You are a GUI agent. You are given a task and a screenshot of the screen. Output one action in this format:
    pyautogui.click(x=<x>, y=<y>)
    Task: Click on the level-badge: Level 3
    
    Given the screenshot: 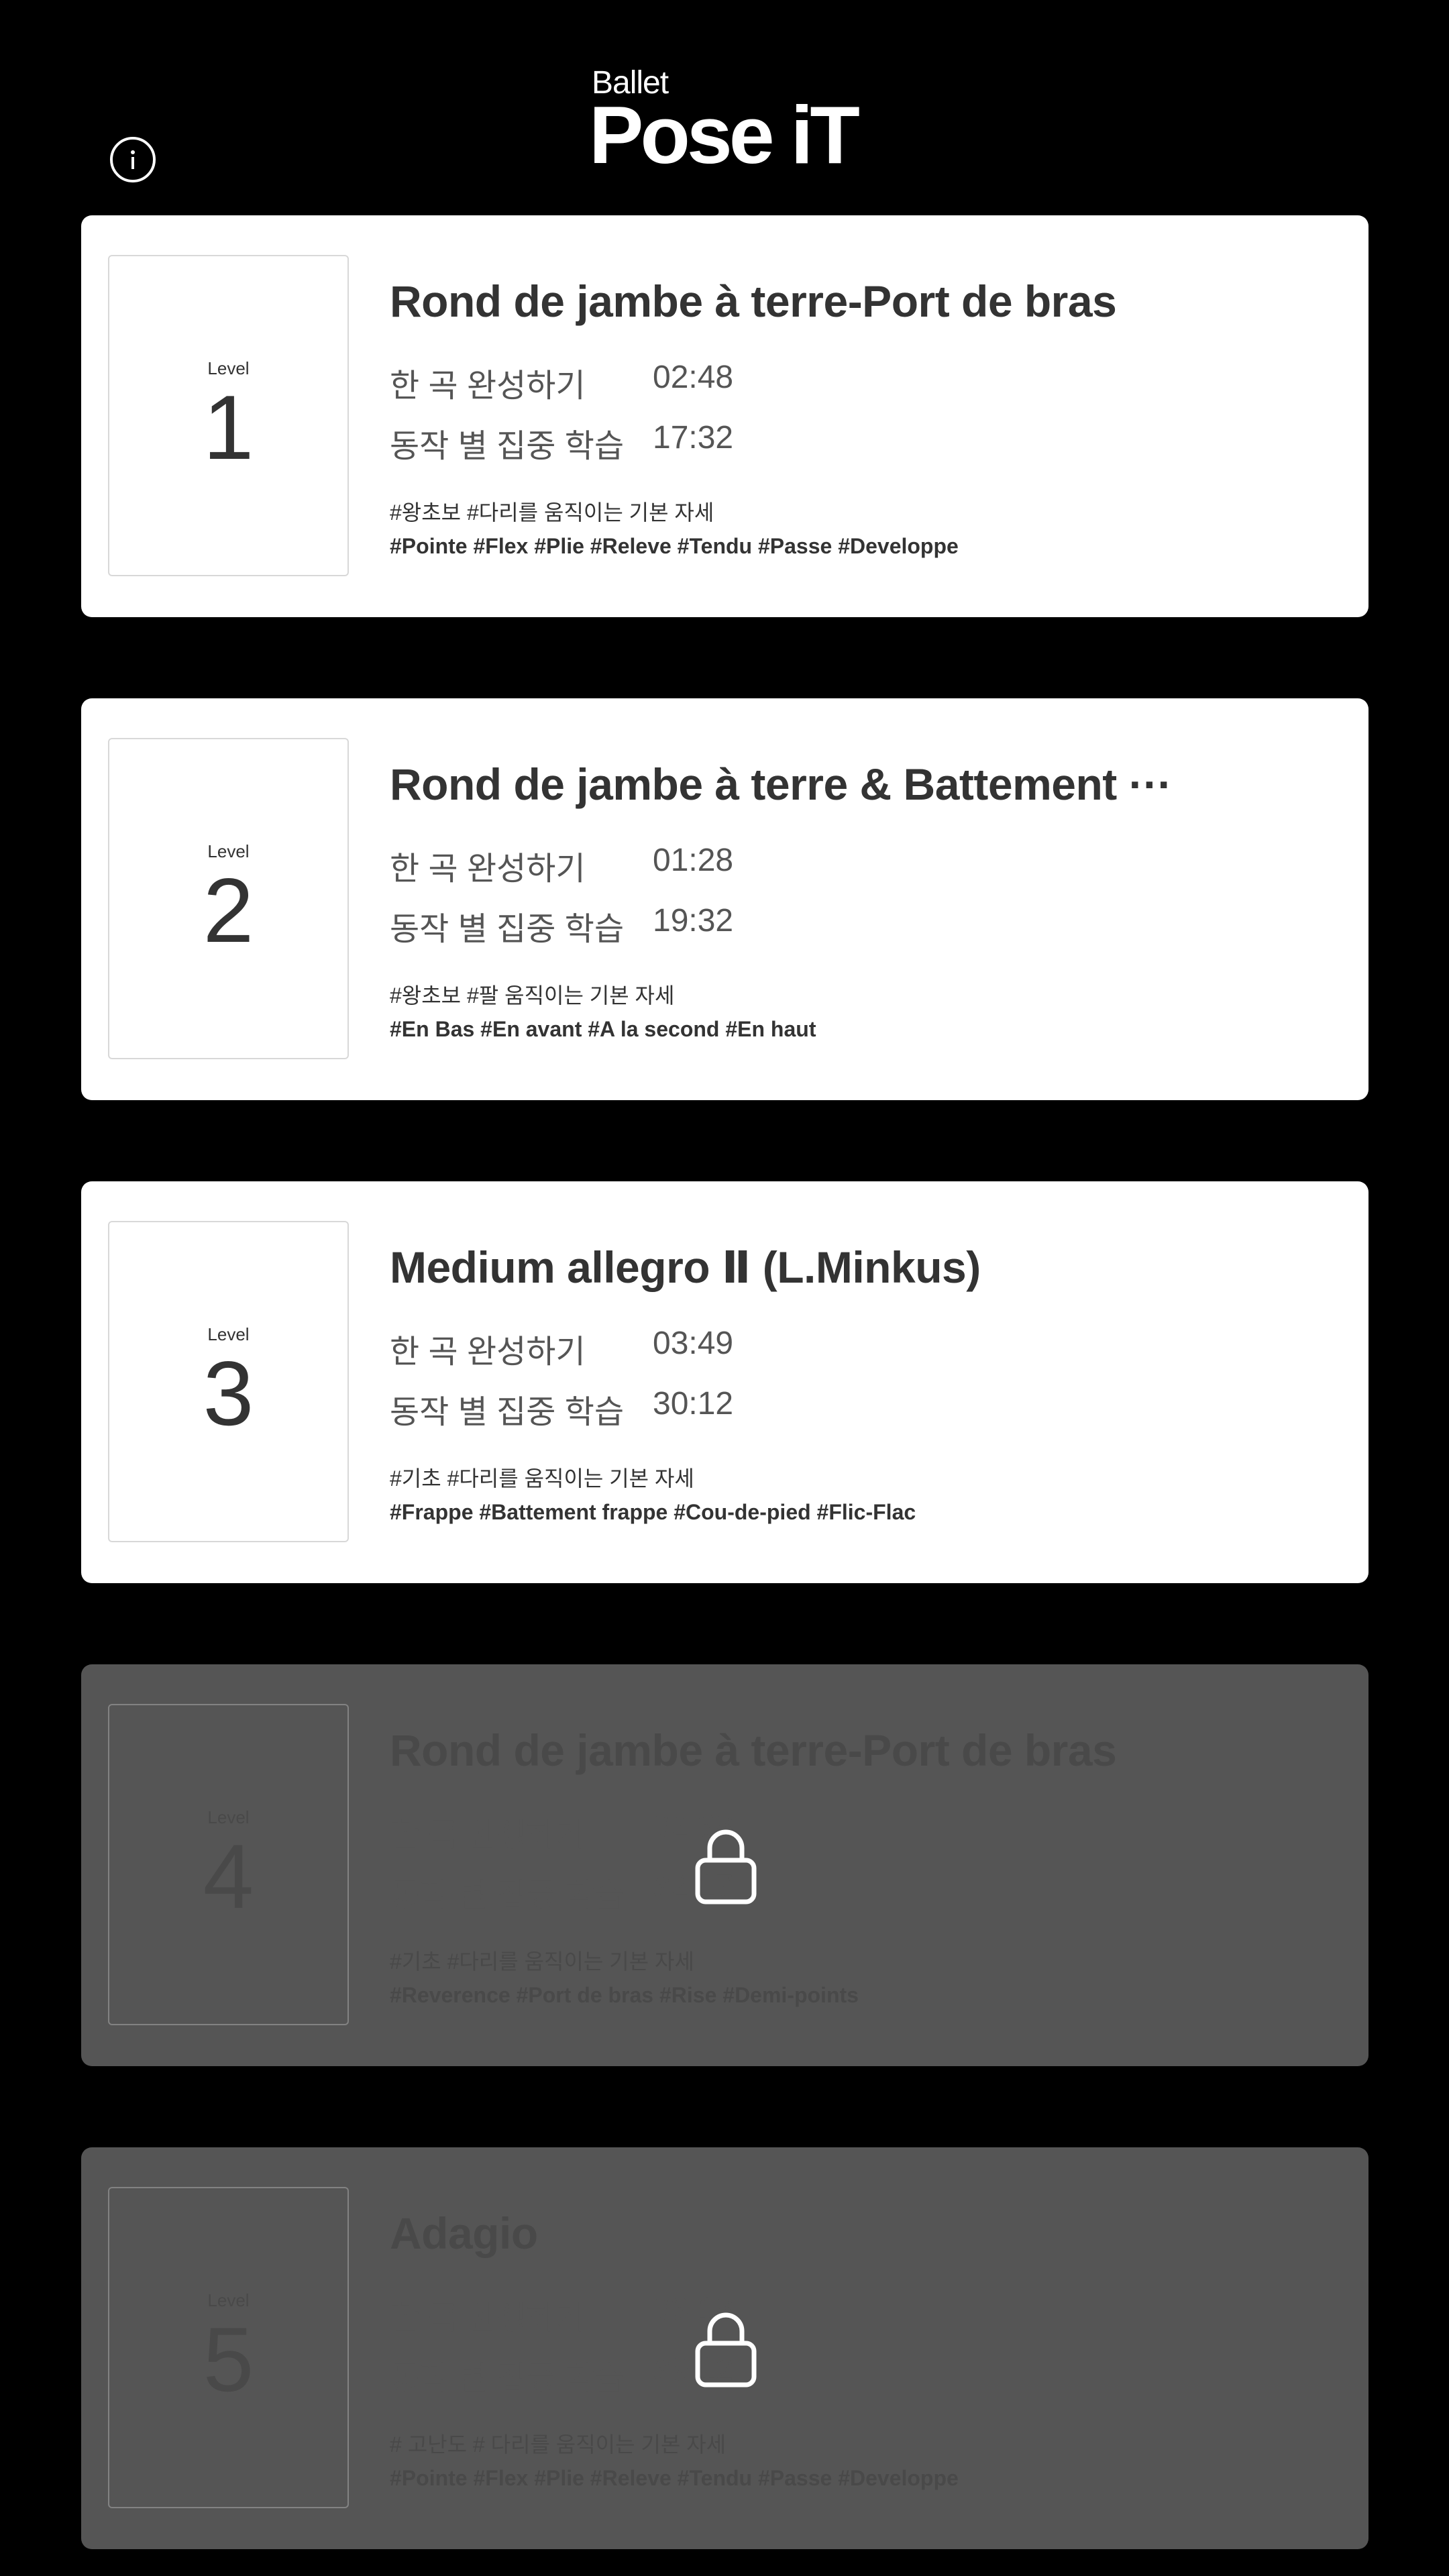 What is the action you would take?
    pyautogui.click(x=228, y=1381)
    